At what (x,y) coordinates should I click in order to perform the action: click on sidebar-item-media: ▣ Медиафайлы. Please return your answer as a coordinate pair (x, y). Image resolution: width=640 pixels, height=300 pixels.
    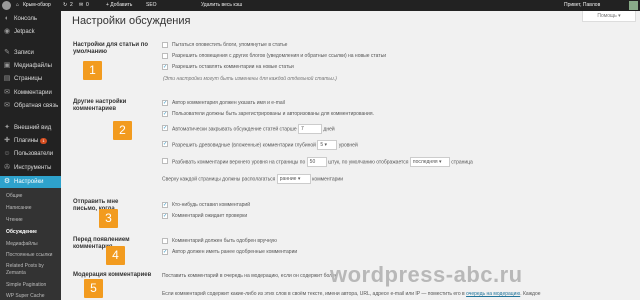
    Looking at the image, I should click on (30, 66).